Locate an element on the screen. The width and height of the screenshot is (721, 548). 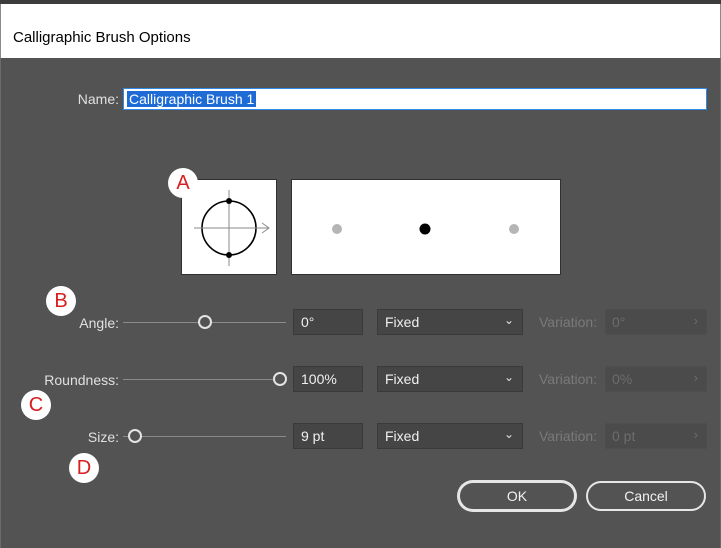
marker-a: A is located at coordinates (183, 183).